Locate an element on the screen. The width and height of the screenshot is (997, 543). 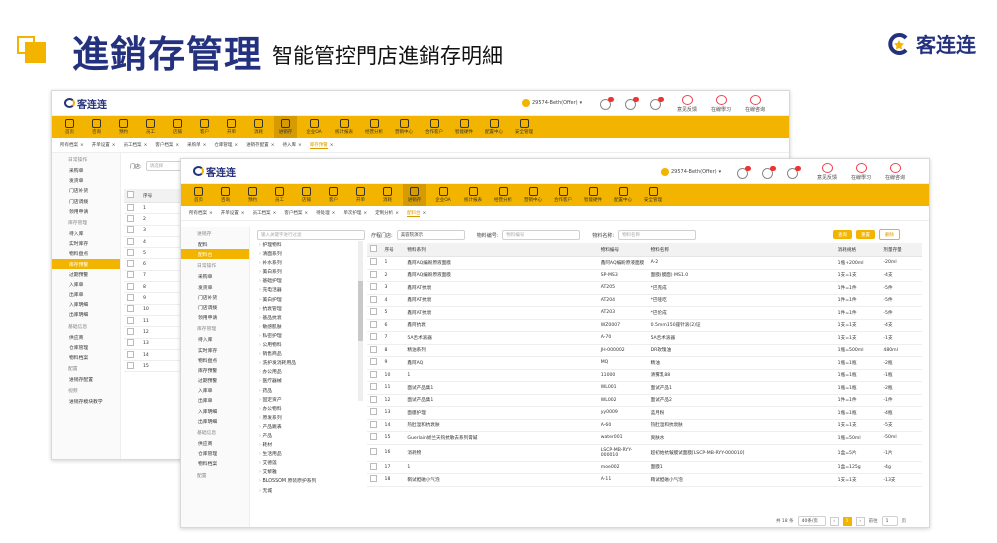
table-row: 13 面膜护理 yy0009 蓝月粉 1瓶=1瓶 -4瓶 is located at coordinates (644, 413).